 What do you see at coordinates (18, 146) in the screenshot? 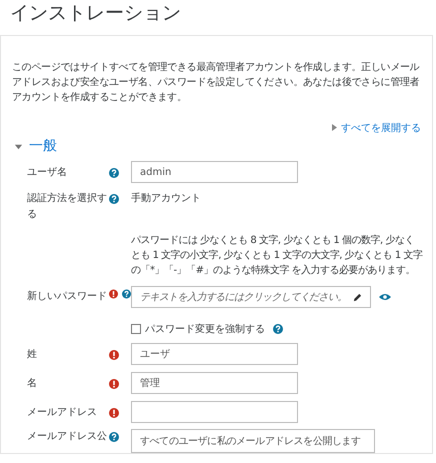
I see `caret-icon` at bounding box center [18, 146].